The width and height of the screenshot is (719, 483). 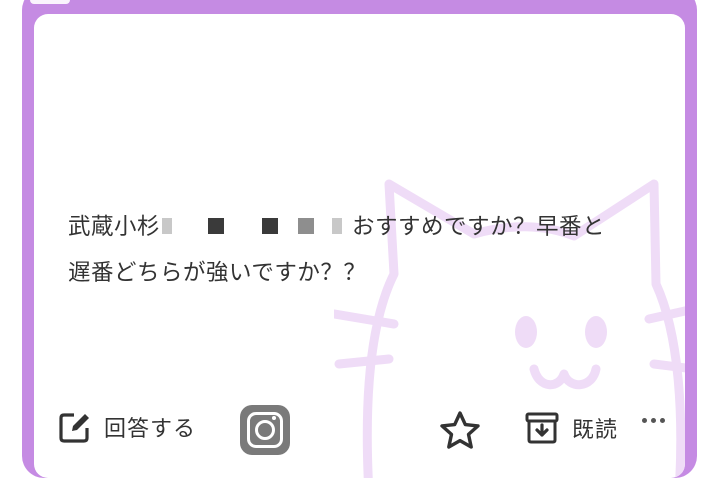 What do you see at coordinates (150, 429) in the screenshot?
I see `answer-label: 回答する` at bounding box center [150, 429].